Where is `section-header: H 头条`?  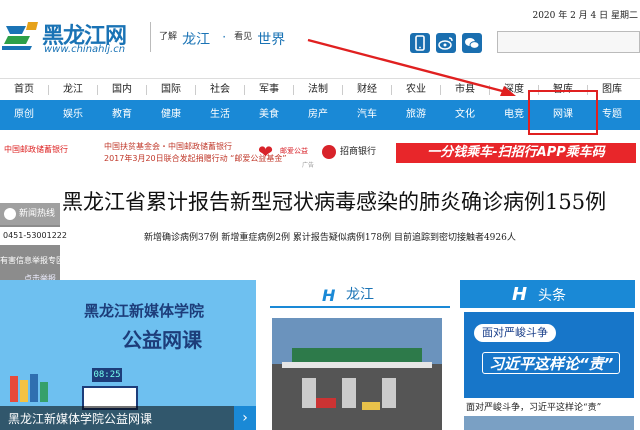
section-header: H 头条 is located at coordinates (547, 294).